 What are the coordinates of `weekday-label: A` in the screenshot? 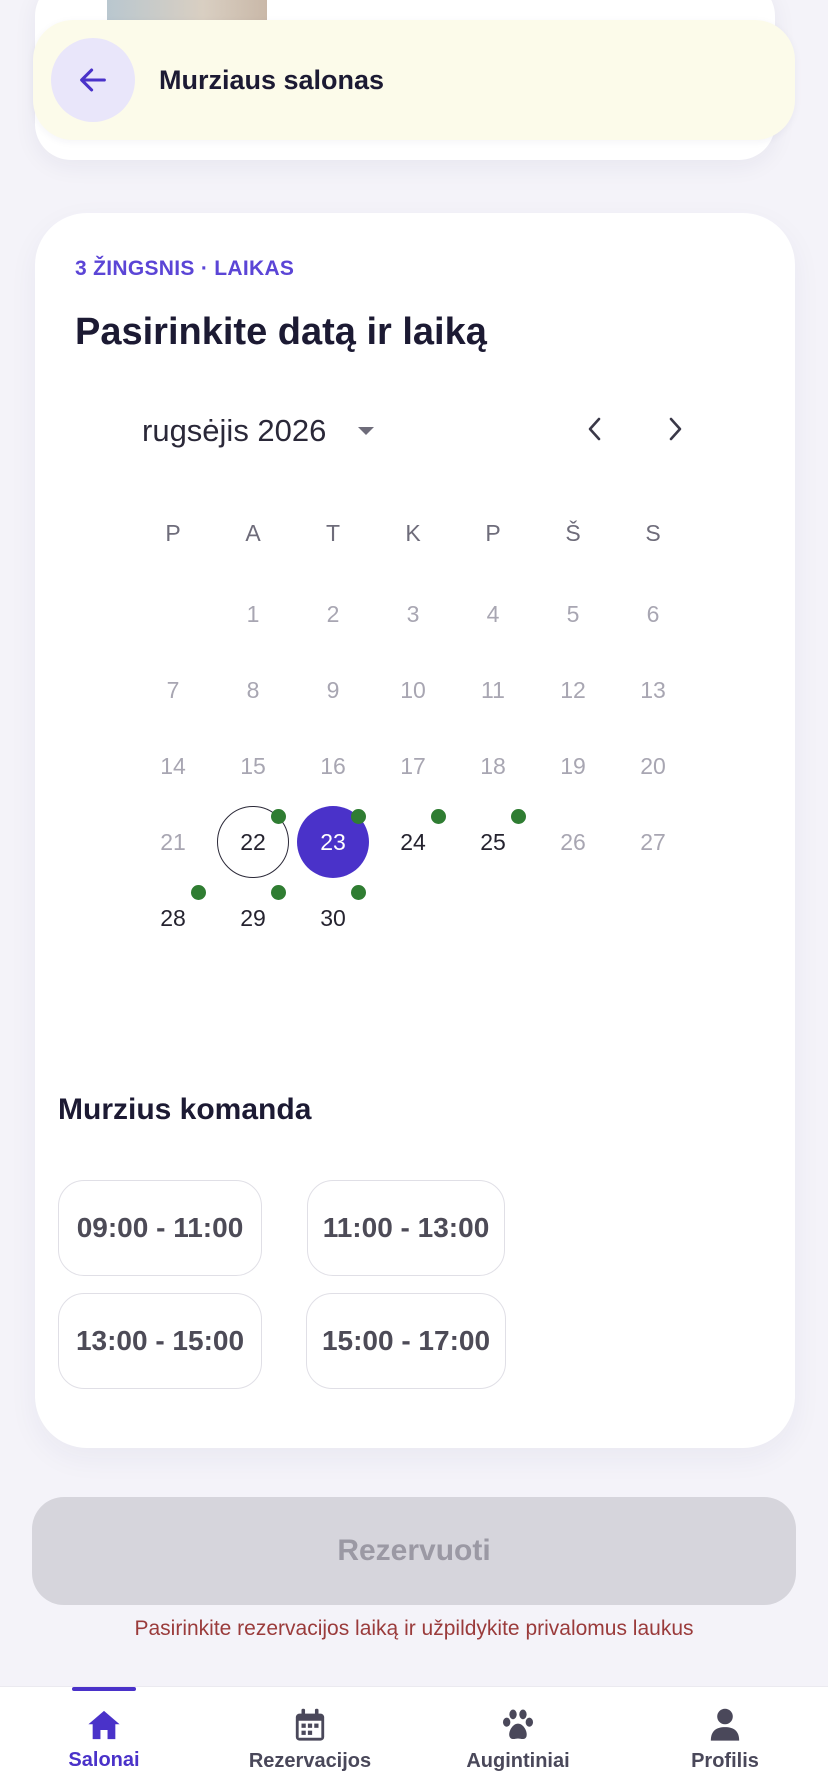 It's located at (253, 533).